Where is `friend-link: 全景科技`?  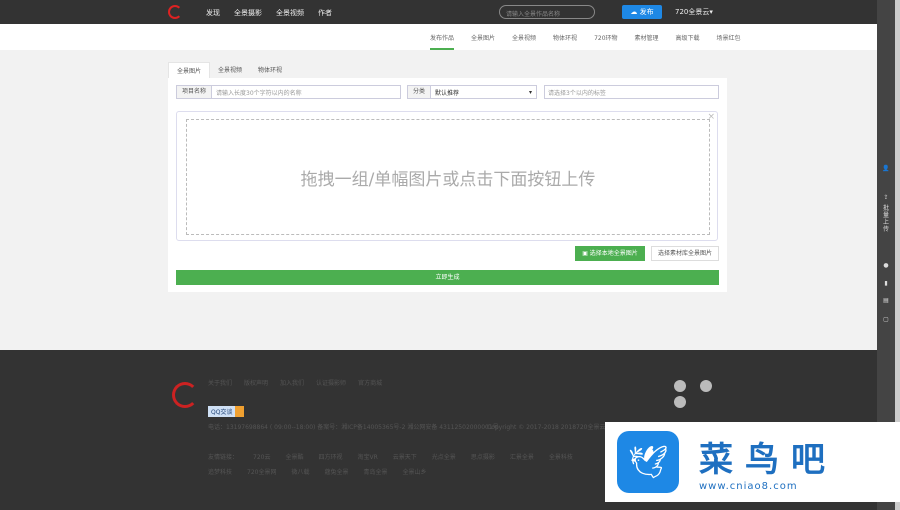
friend-link: 全景科技 is located at coordinates (561, 456).